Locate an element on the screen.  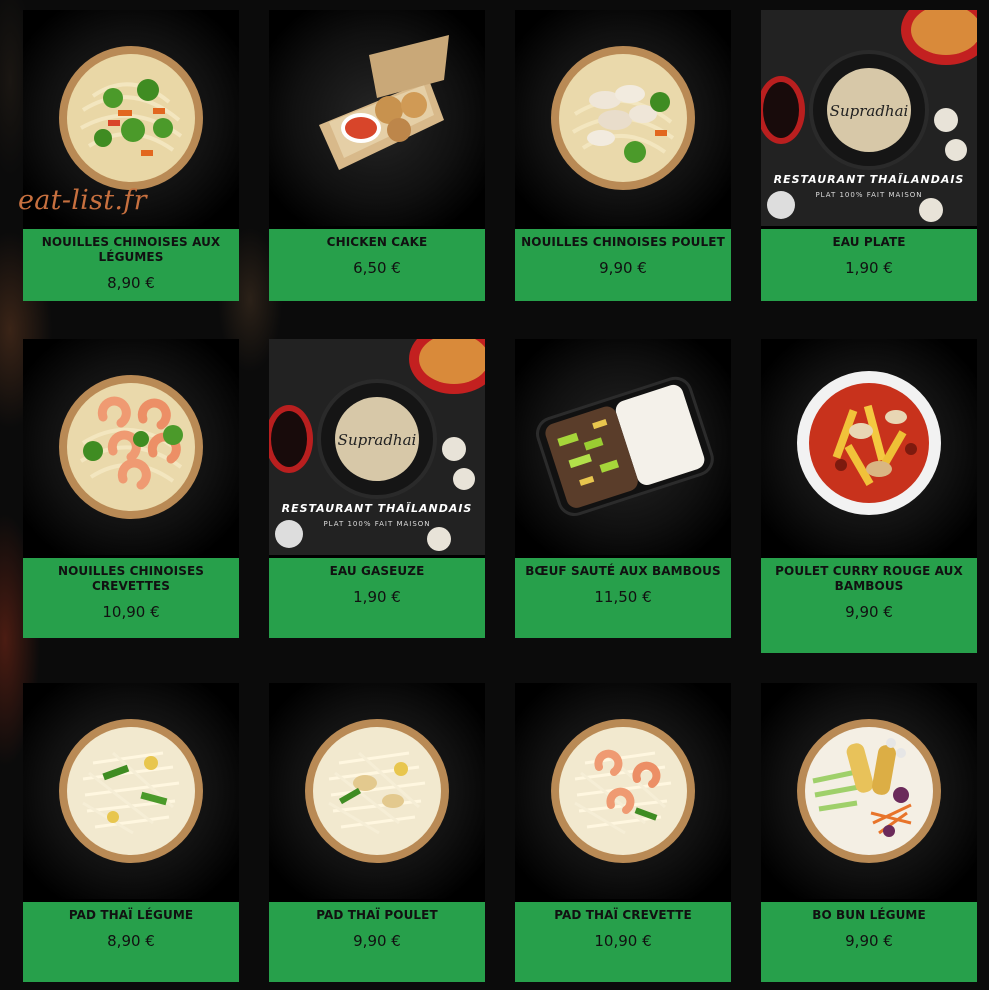
dish-name: PAD THAÏ POULET is located at coordinates (377, 915).